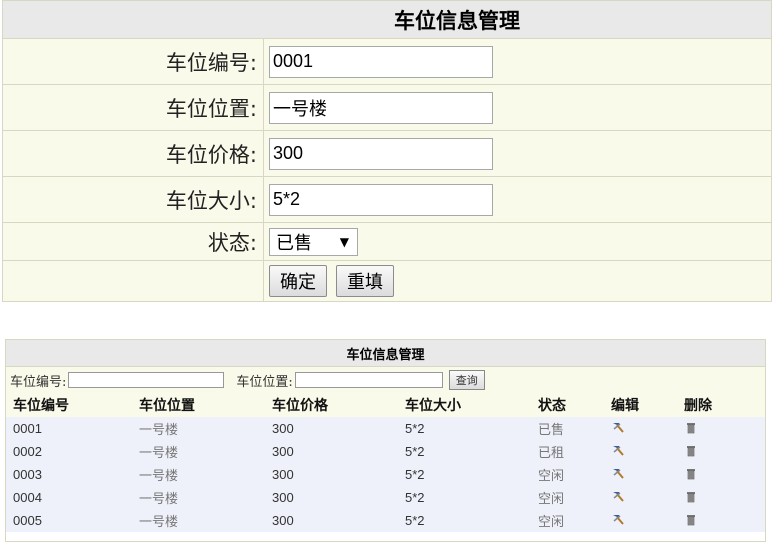 The height and width of the screenshot is (548, 772). What do you see at coordinates (385, 405) in the screenshot?
I see `table-header: 车位编号 车位位置 车位价格 车位大小 状态 编辑 删除` at bounding box center [385, 405].